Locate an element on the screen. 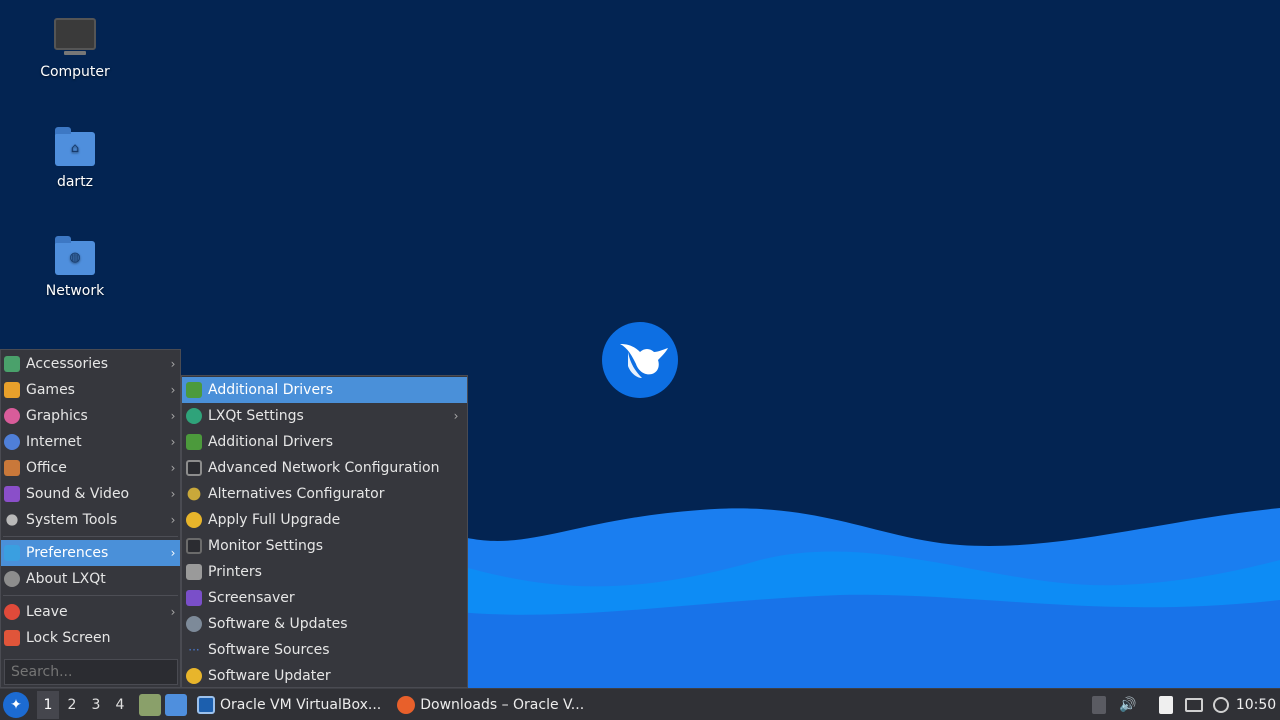  games-icon is located at coordinates (12, 390).